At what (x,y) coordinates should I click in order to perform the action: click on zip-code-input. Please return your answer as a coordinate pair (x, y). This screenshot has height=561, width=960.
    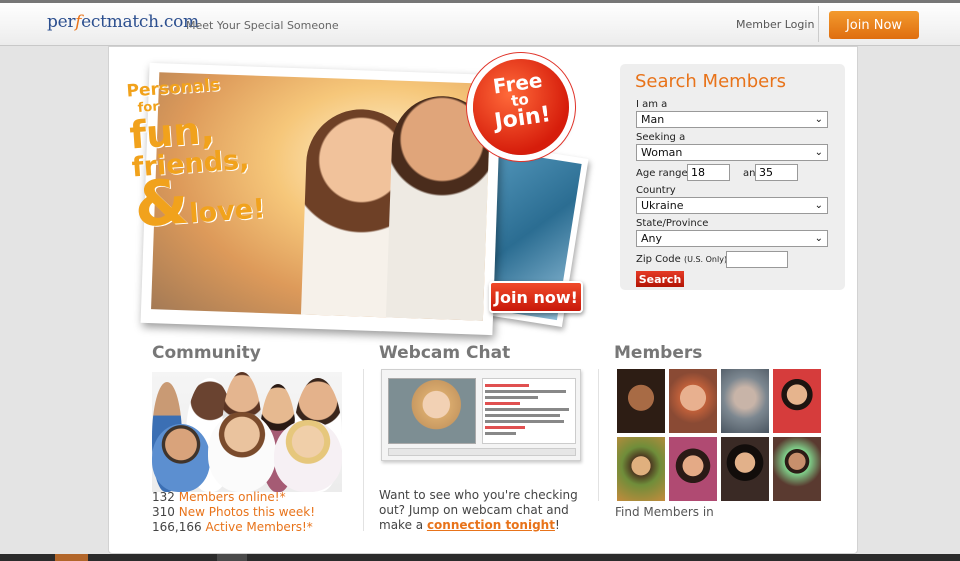
    Looking at the image, I should click on (757, 259).